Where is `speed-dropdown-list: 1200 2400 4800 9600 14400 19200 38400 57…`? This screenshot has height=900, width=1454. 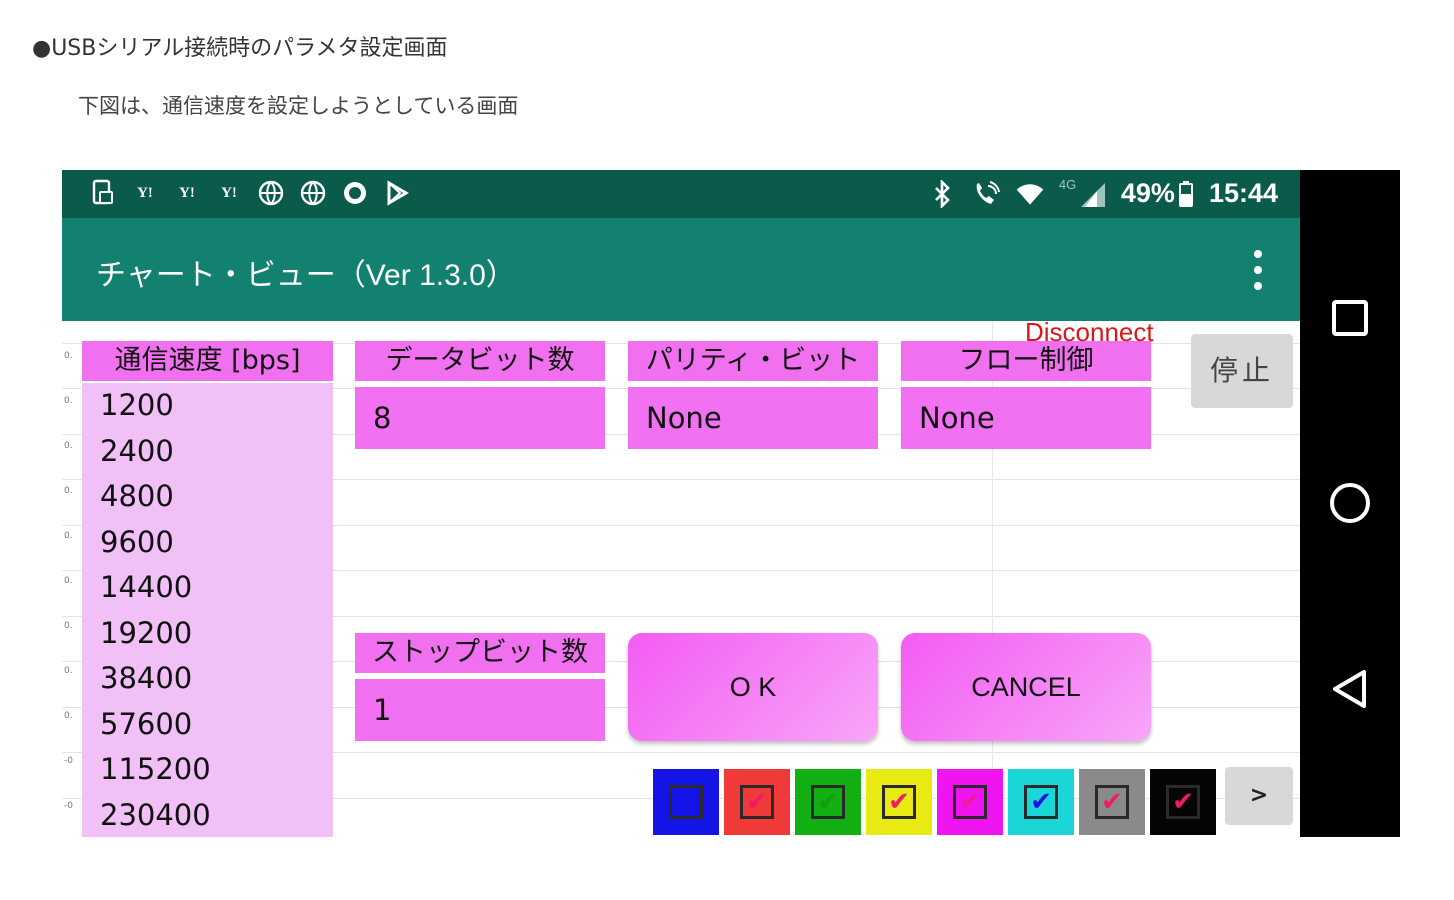
speed-dropdown-list: 1200 2400 4800 9600 14400 19200 38400 57… is located at coordinates (207, 610).